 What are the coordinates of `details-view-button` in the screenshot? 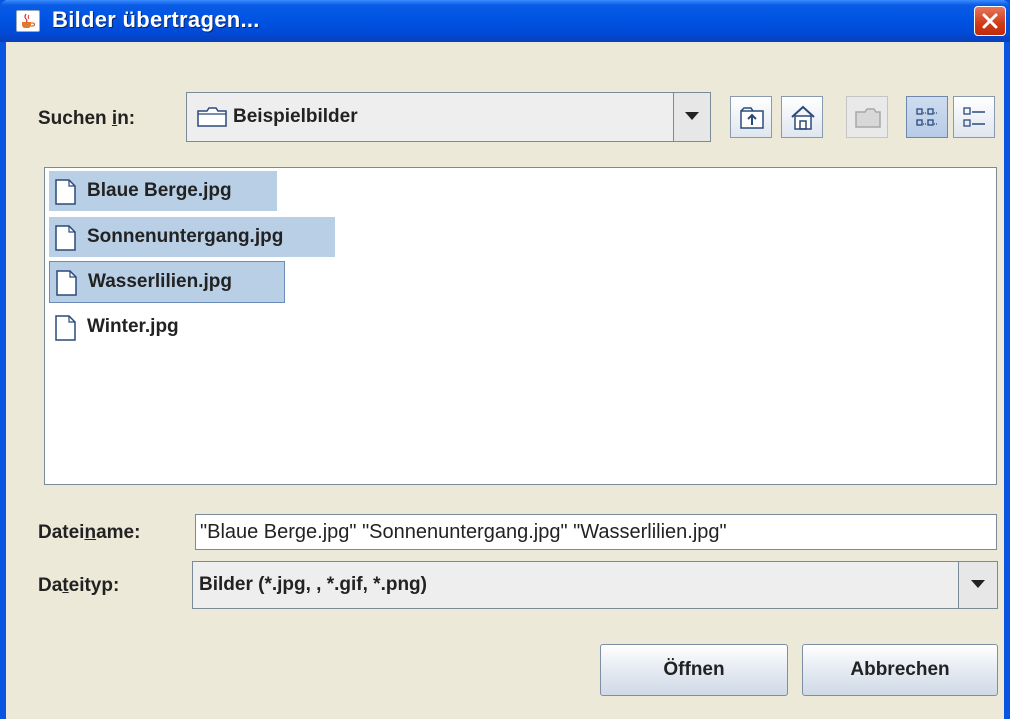 It's located at (974, 117).